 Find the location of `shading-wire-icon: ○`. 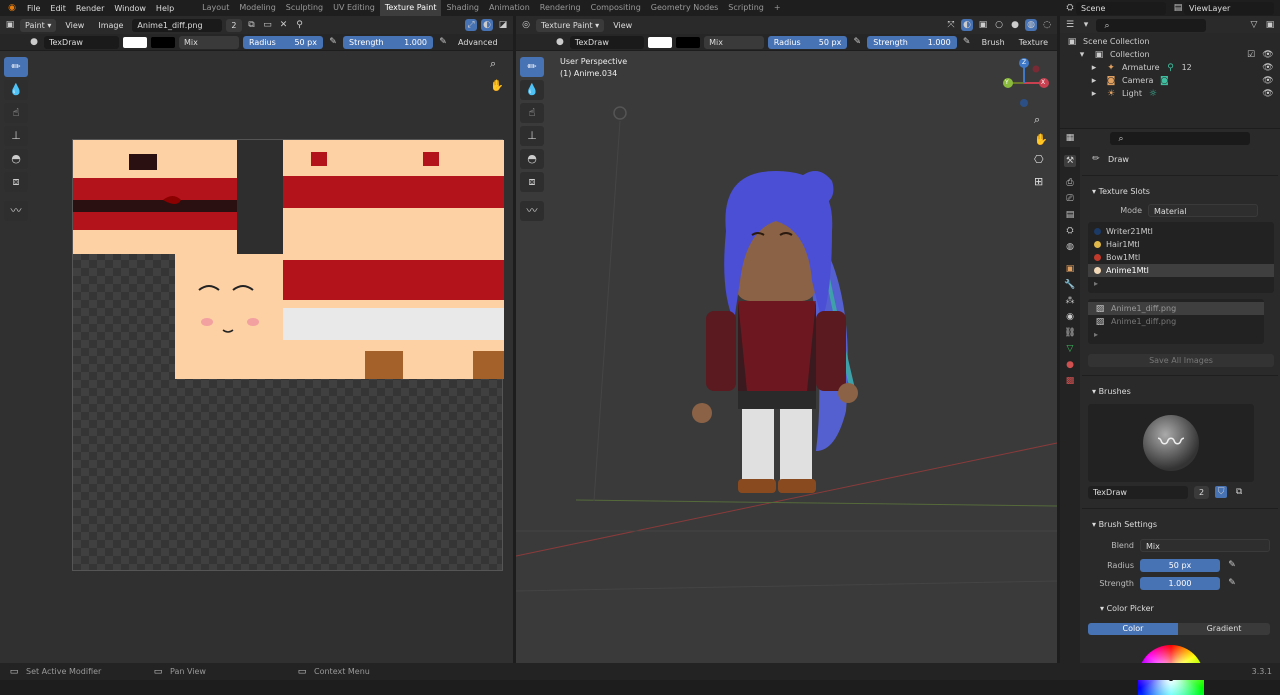

shading-wire-icon: ○ is located at coordinates (999, 25).